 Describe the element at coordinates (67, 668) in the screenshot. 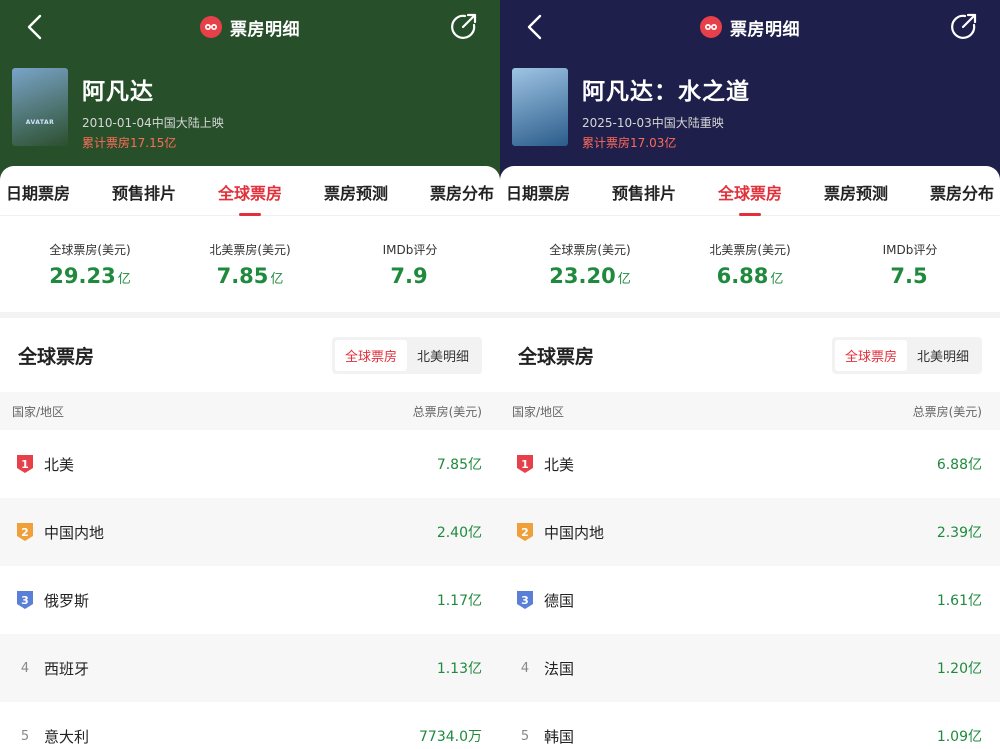

I see `country-name: 西班牙` at that location.